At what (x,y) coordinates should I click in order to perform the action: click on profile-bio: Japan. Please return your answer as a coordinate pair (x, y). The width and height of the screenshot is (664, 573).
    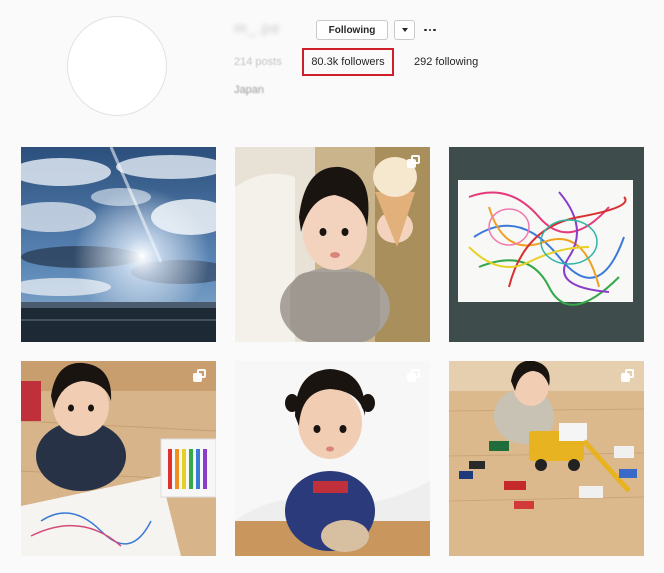
    Looking at the image, I should click on (249, 90).